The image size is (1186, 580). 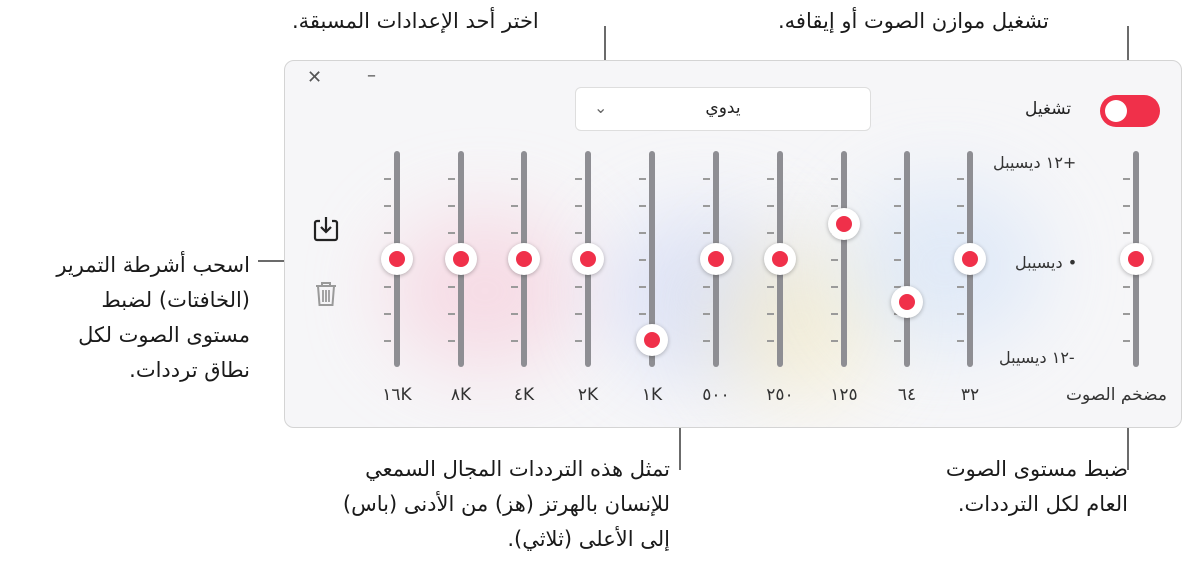 I want to click on background-glow, so click(x=485, y=291).